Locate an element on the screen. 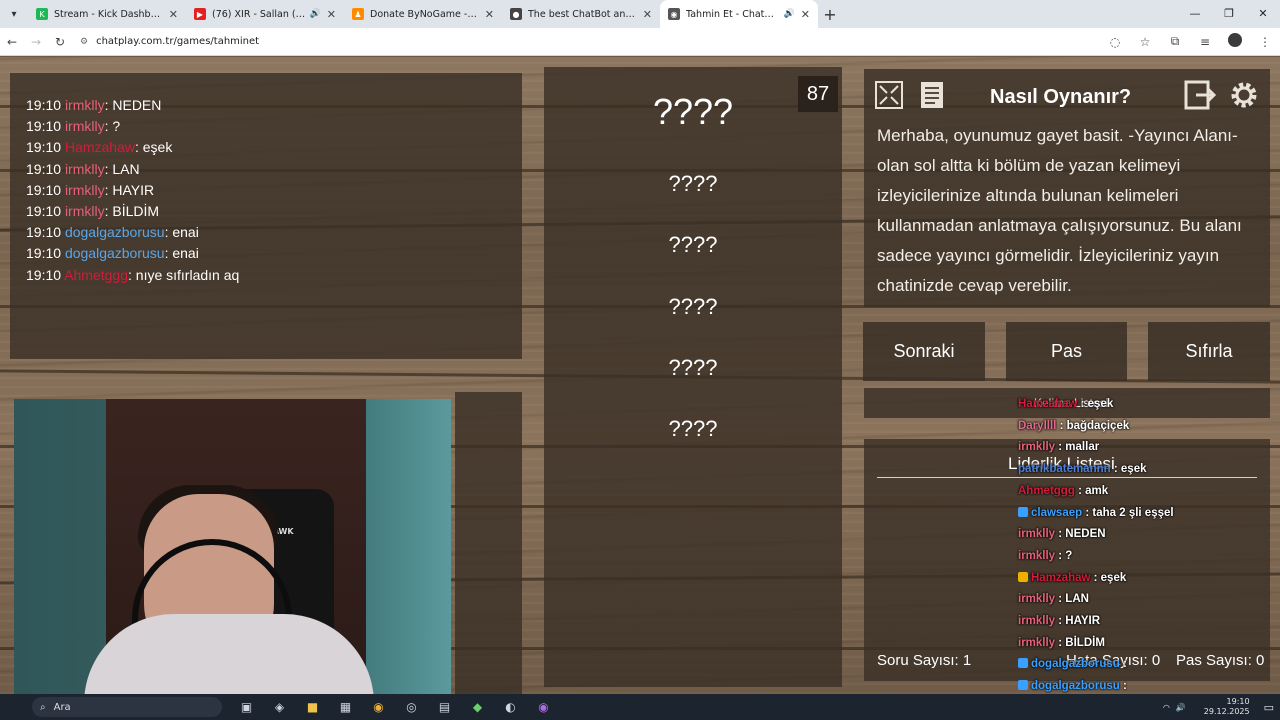  reset-button: Sıfırla is located at coordinates (1209, 351).